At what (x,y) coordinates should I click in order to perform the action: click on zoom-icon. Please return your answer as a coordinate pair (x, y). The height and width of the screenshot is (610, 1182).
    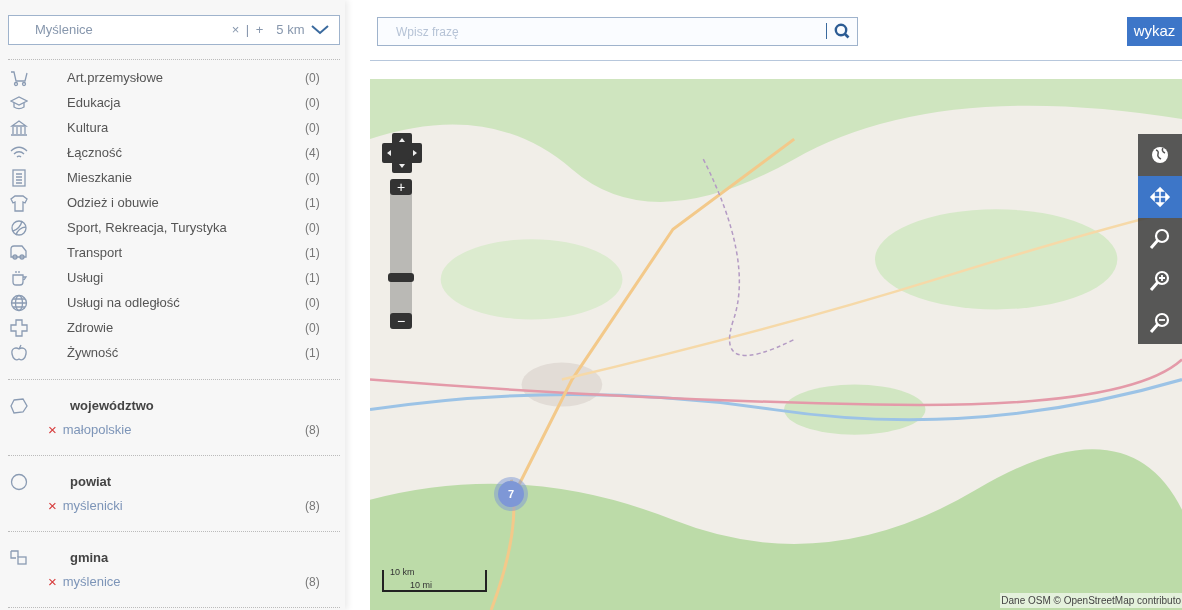
    Looking at the image, I should click on (1160, 239).